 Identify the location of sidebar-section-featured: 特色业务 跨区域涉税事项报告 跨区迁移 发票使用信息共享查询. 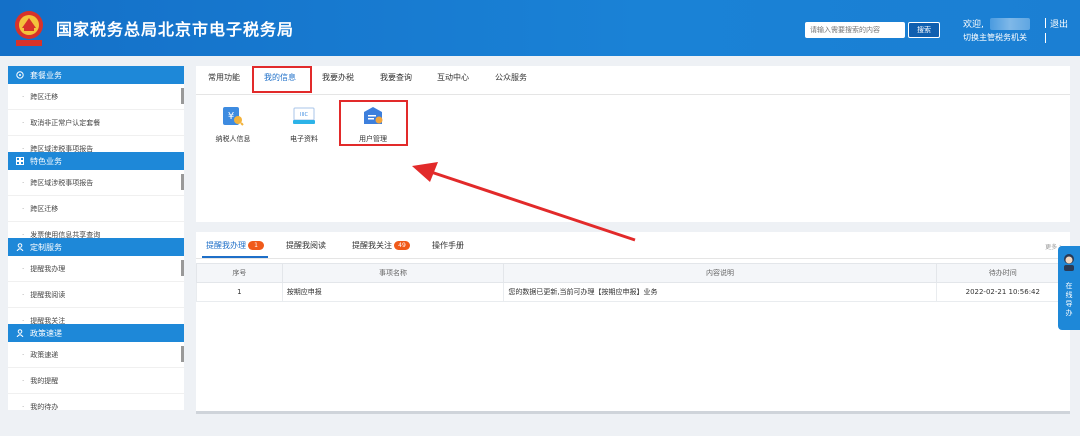
(96, 195).